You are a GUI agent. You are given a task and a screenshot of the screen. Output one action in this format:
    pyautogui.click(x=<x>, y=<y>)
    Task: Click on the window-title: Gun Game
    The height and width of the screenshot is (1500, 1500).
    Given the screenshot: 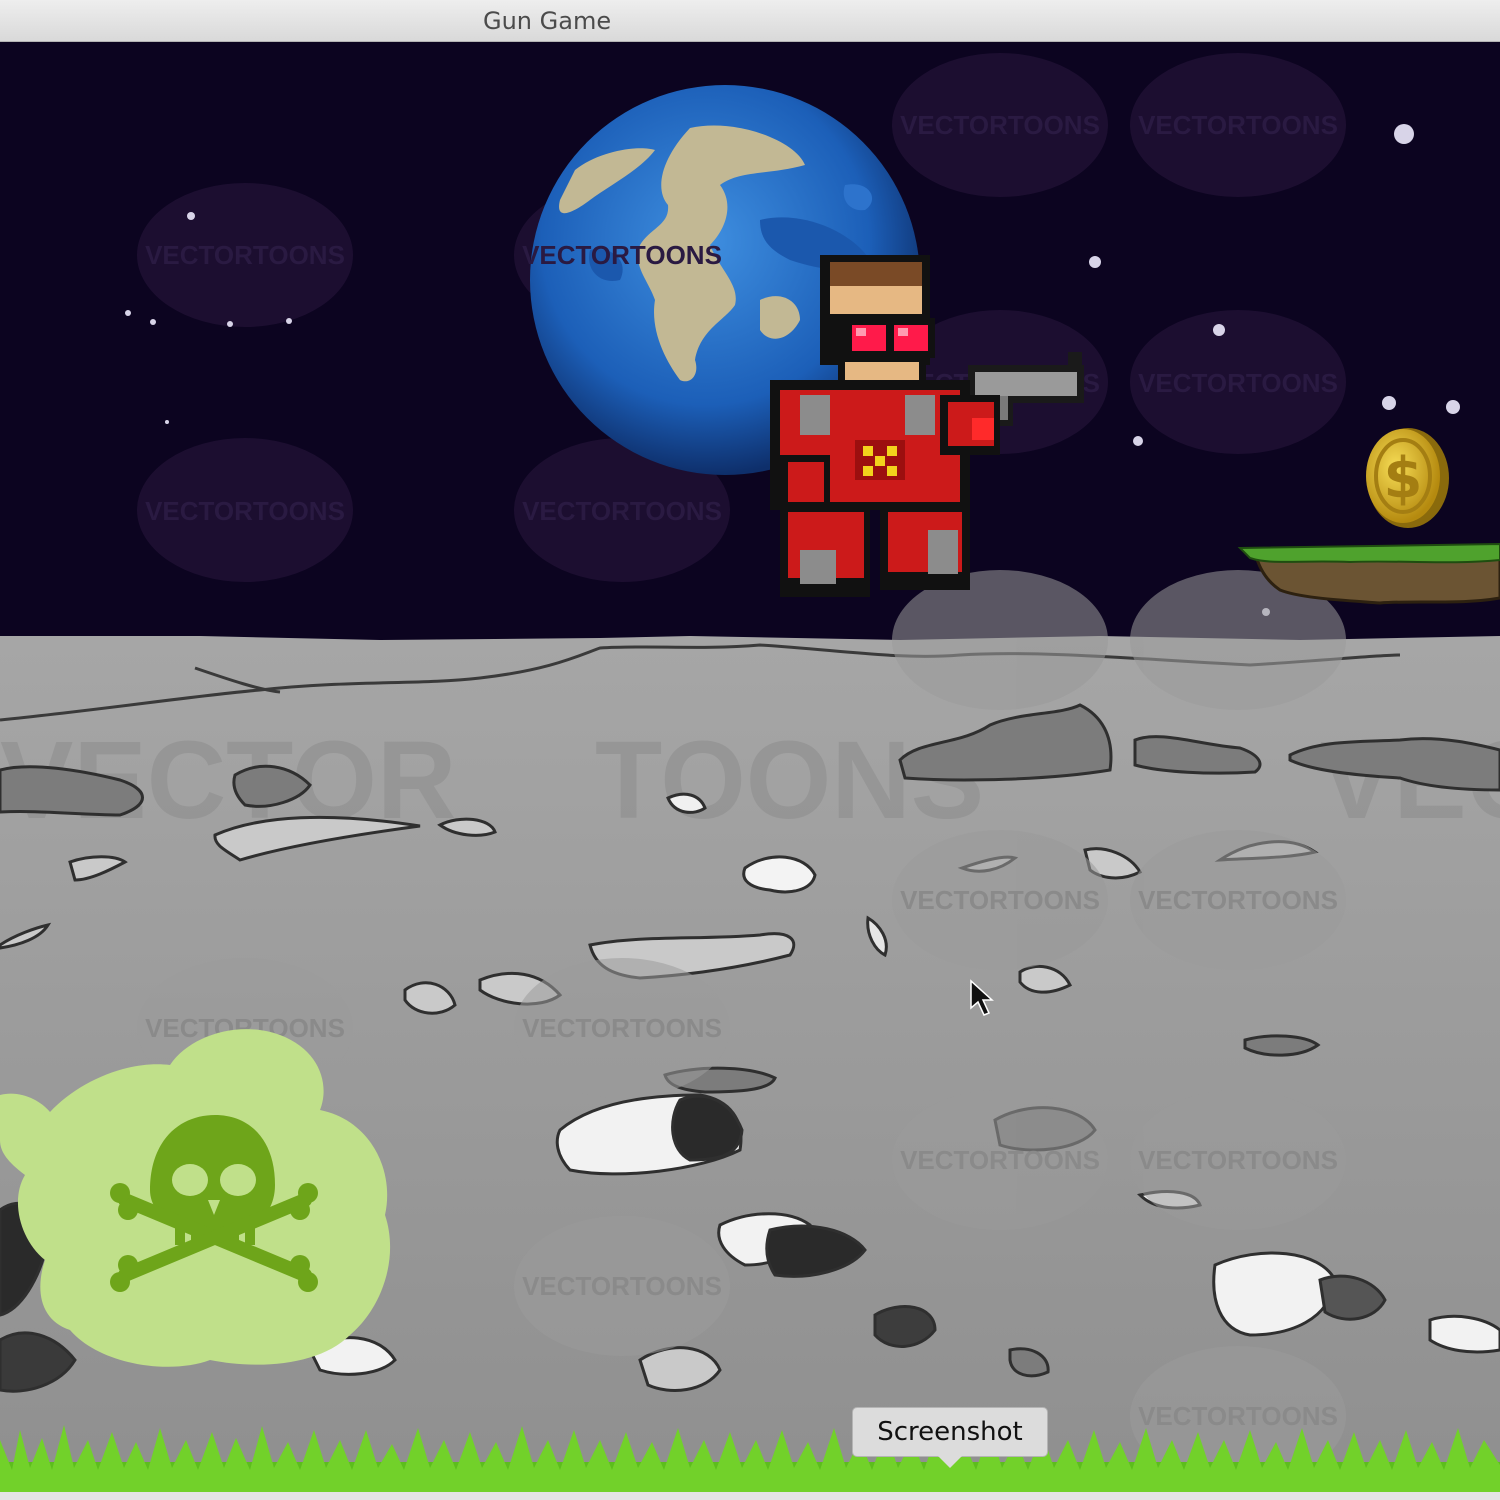 What is the action you would take?
    pyautogui.click(x=547, y=21)
    